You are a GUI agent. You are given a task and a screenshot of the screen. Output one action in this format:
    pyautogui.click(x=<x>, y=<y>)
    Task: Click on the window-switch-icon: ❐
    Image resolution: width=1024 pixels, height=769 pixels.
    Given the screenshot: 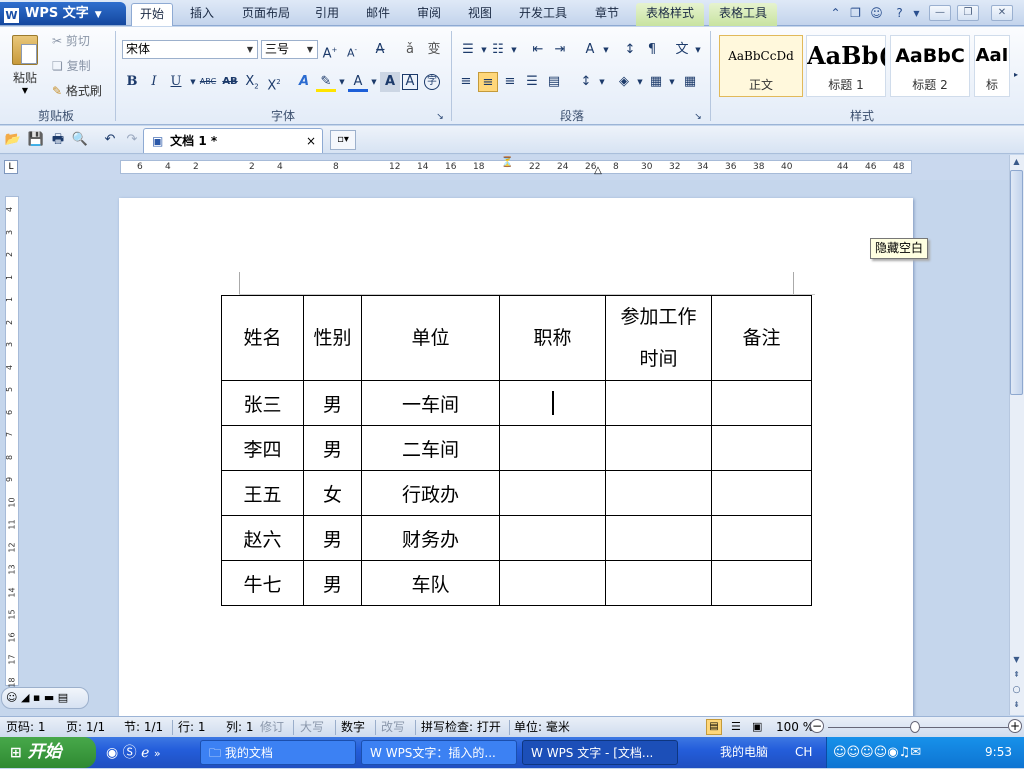 What is the action you would take?
    pyautogui.click(x=855, y=13)
    